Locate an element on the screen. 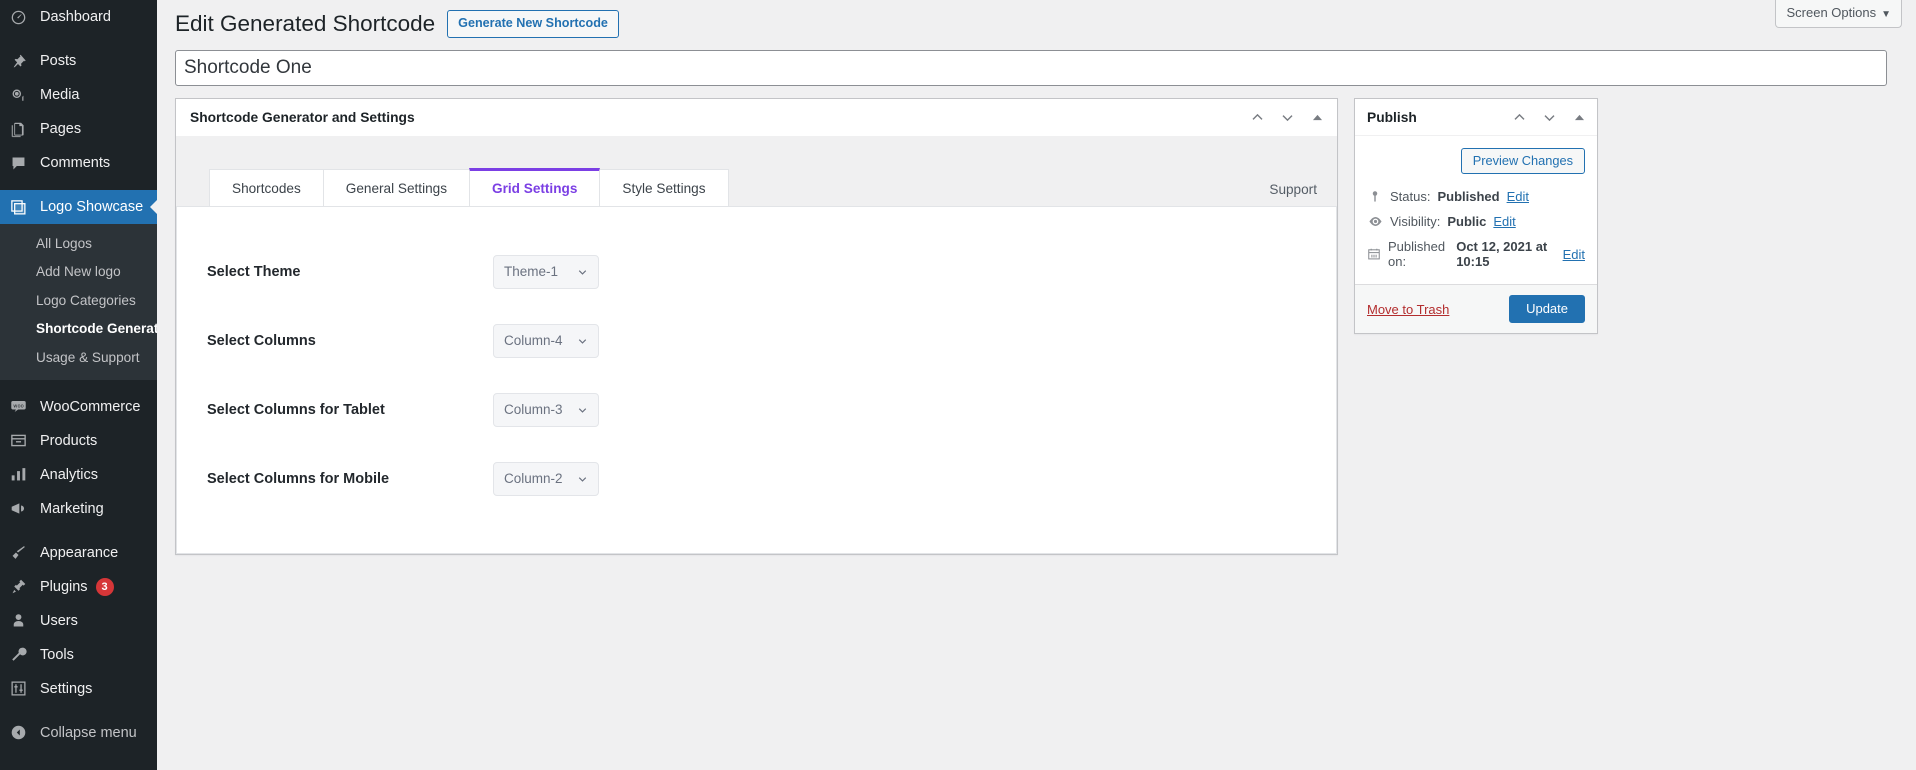 This screenshot has width=1916, height=770. published-on-value: Oct 12, 2021 at 10:15 is located at coordinates (1502, 254).